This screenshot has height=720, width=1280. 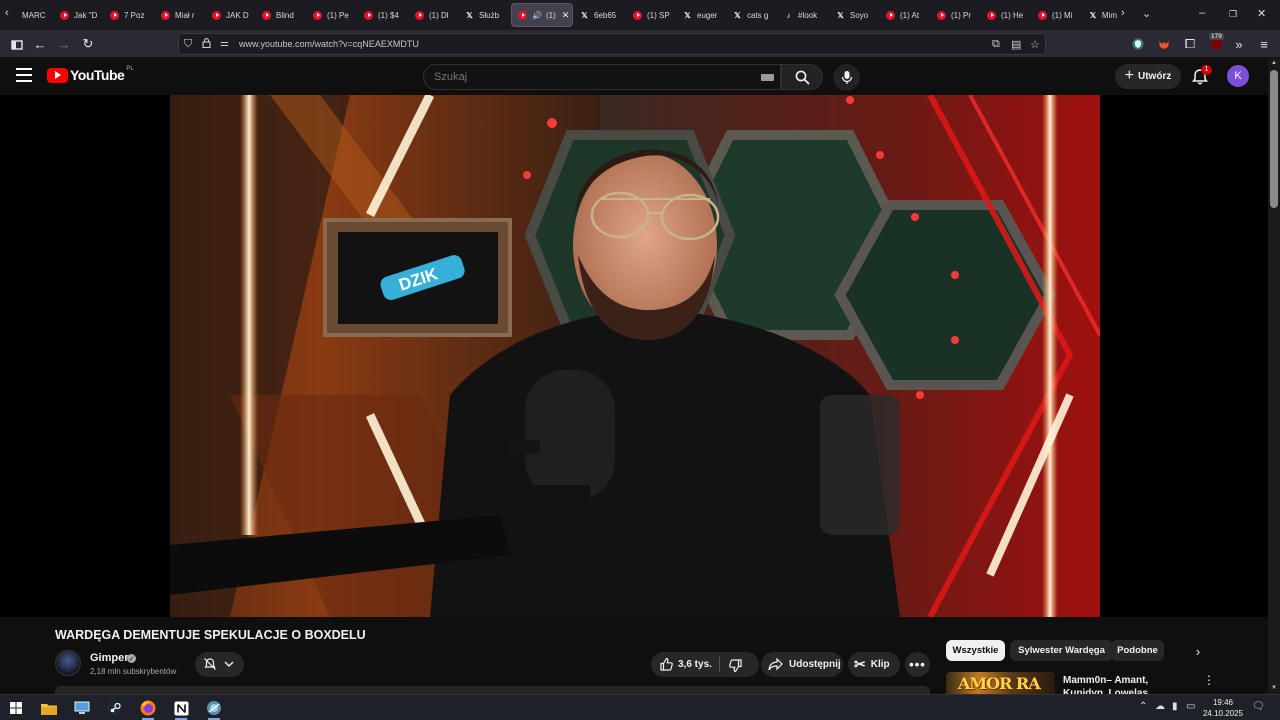 I want to click on browser-tab: 𝕏cats g, so click(x=755, y=15).